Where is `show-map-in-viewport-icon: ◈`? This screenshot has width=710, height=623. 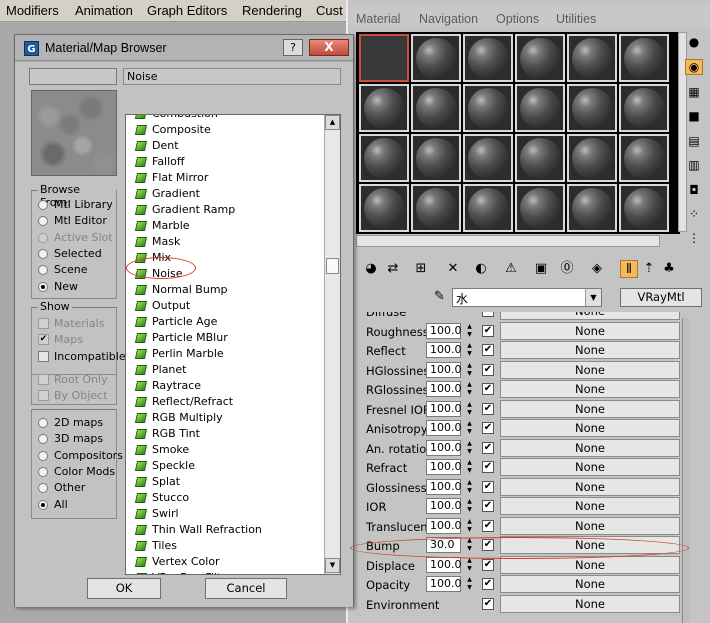
show-map-in-viewport-icon: ◈ is located at coordinates (597, 269).